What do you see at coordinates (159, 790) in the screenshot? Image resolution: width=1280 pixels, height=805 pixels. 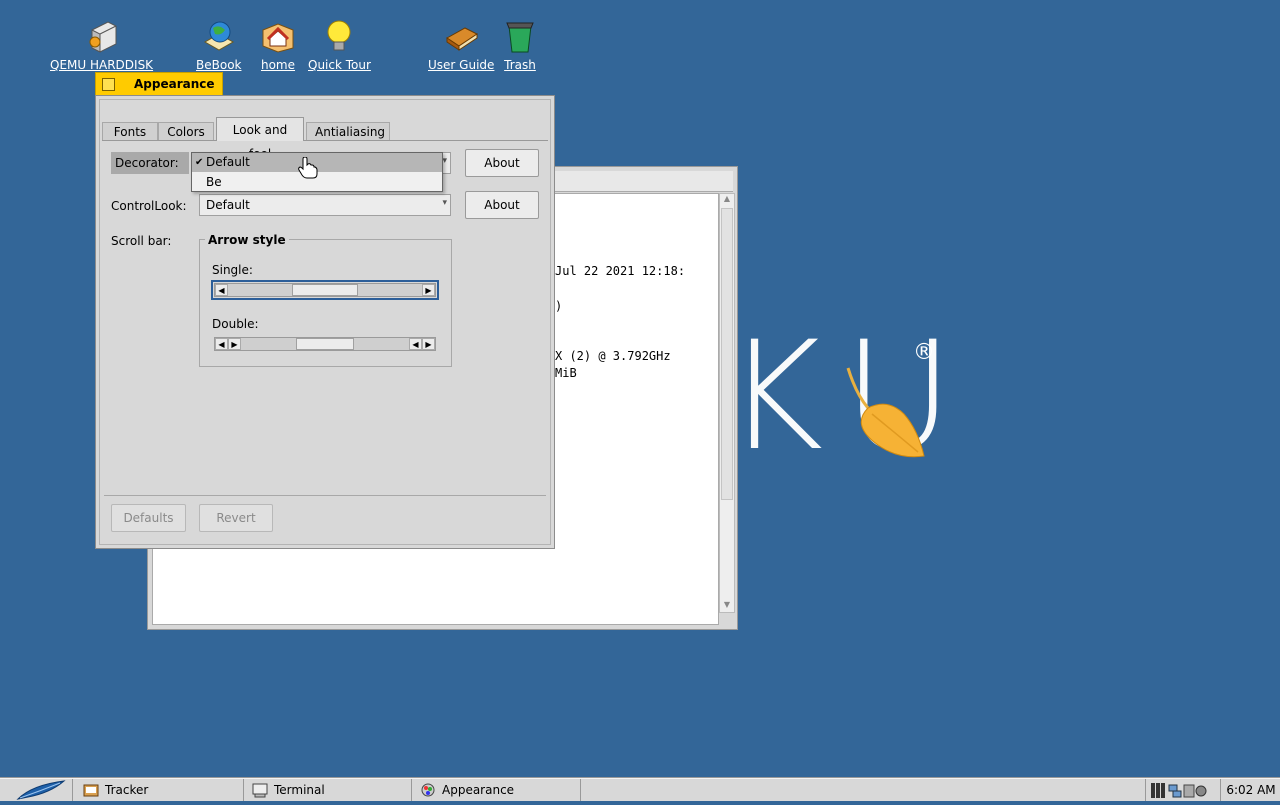 I see `taskbar-item-tracker: Tracker` at bounding box center [159, 790].